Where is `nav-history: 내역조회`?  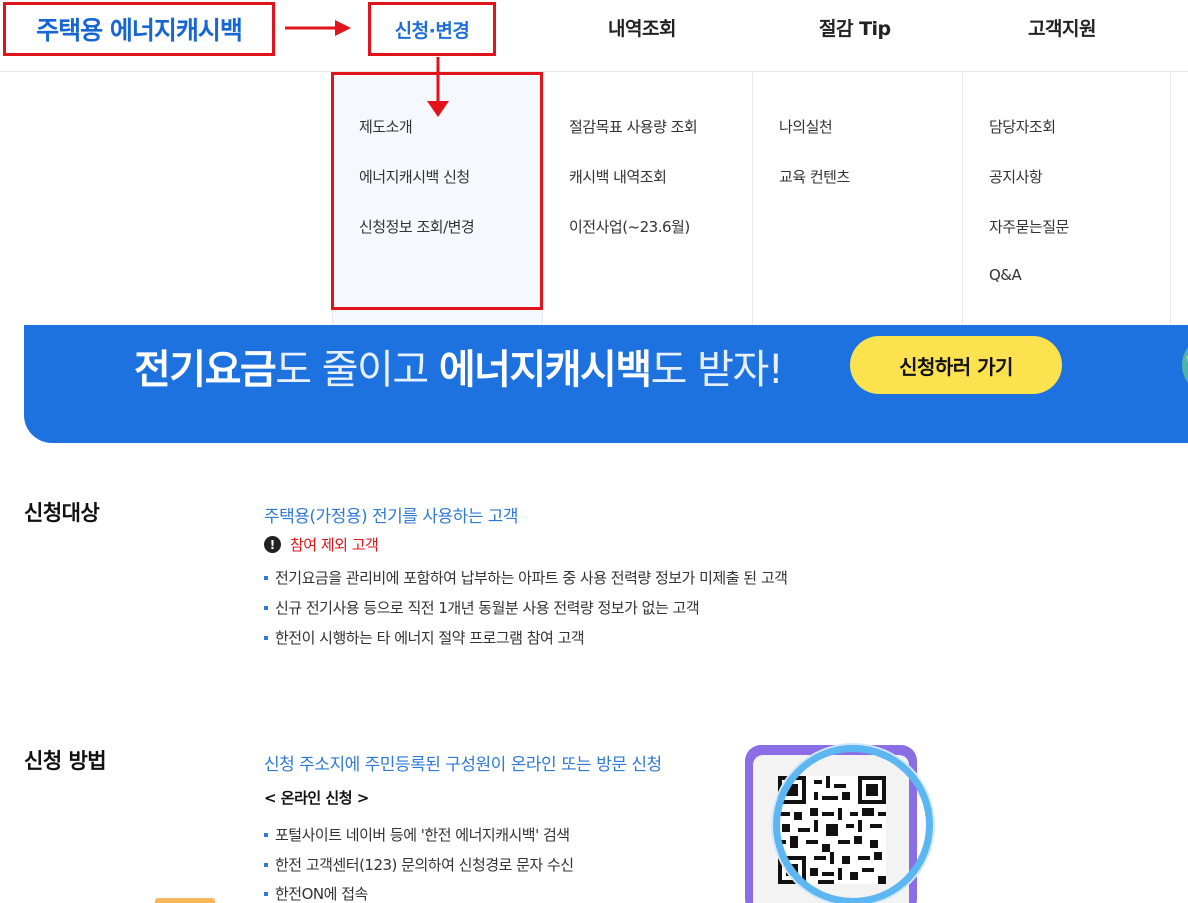
nav-history: 내역조회 is located at coordinates (642, 28).